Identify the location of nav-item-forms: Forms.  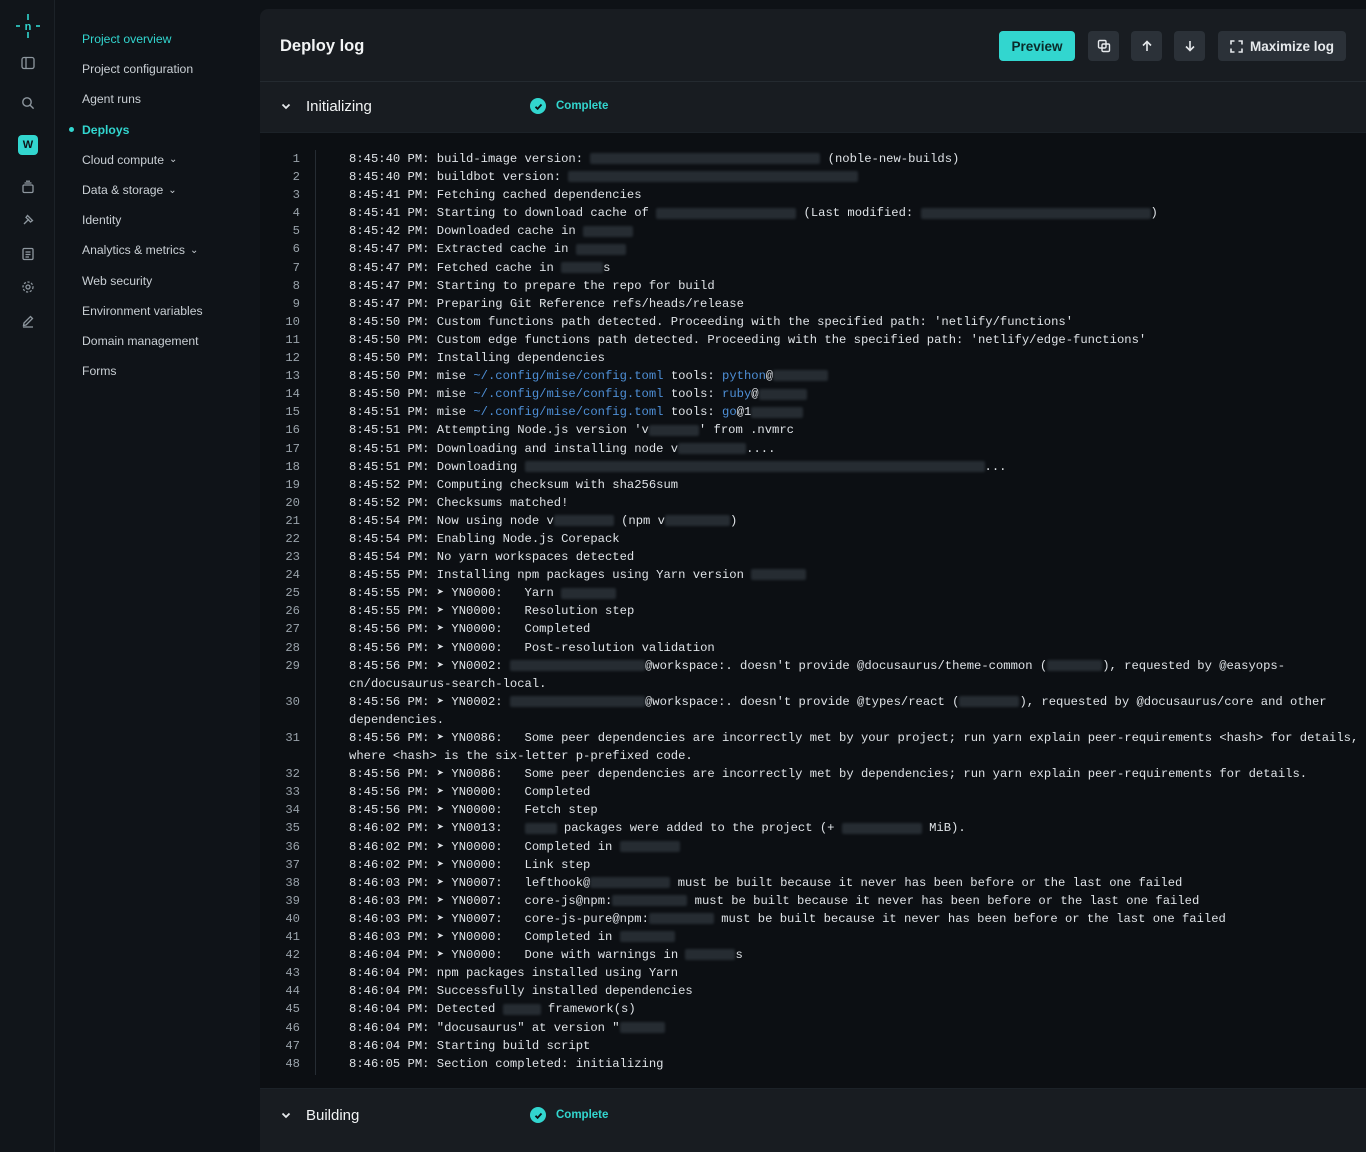
(157, 371).